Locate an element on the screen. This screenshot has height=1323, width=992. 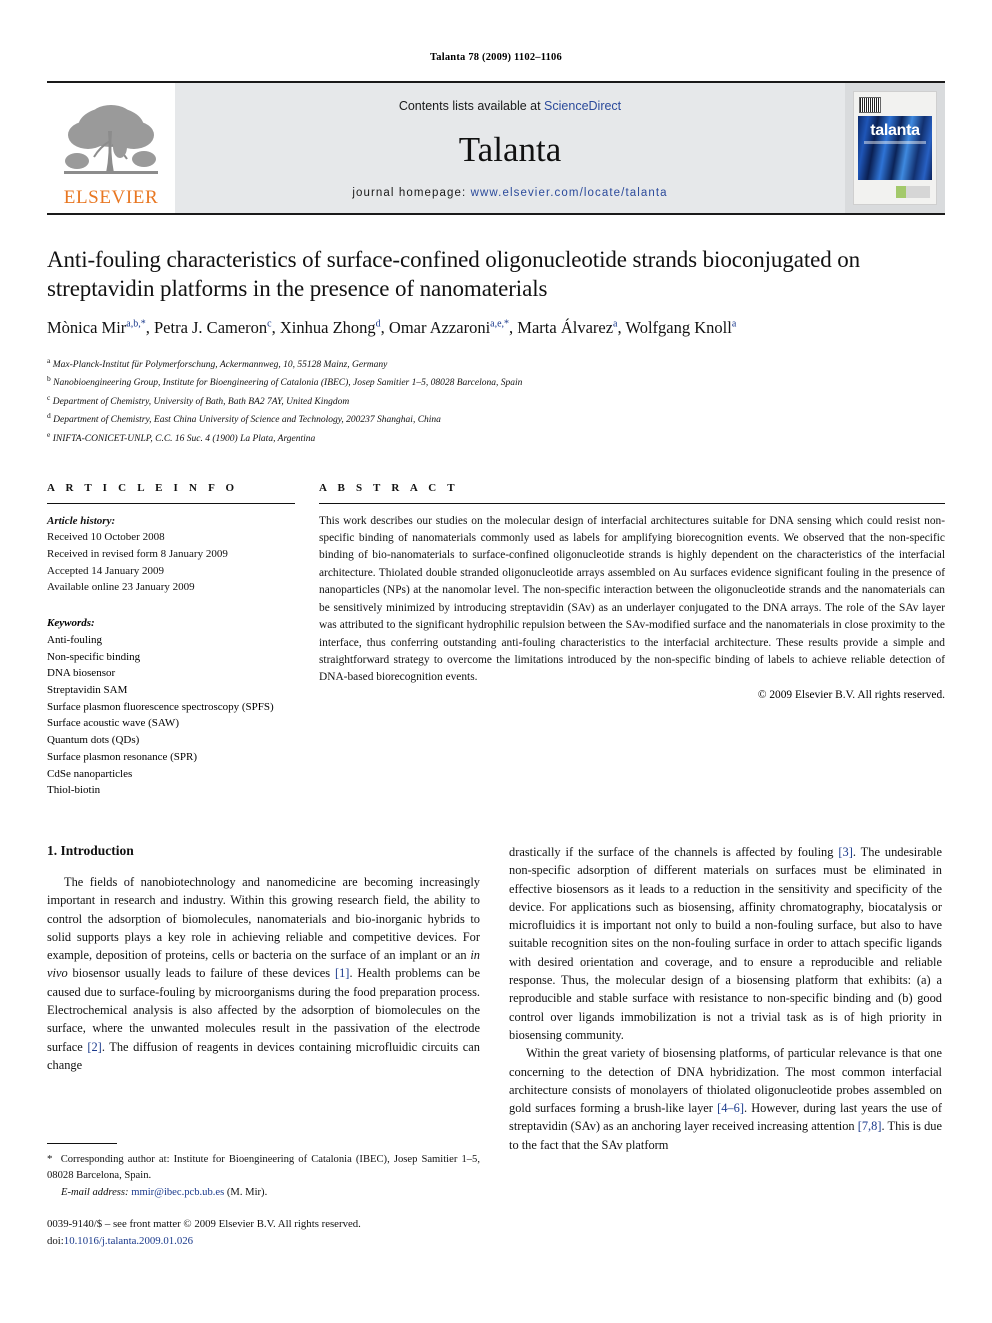
cover-subtitle-bar is located at coordinates (895, 142).